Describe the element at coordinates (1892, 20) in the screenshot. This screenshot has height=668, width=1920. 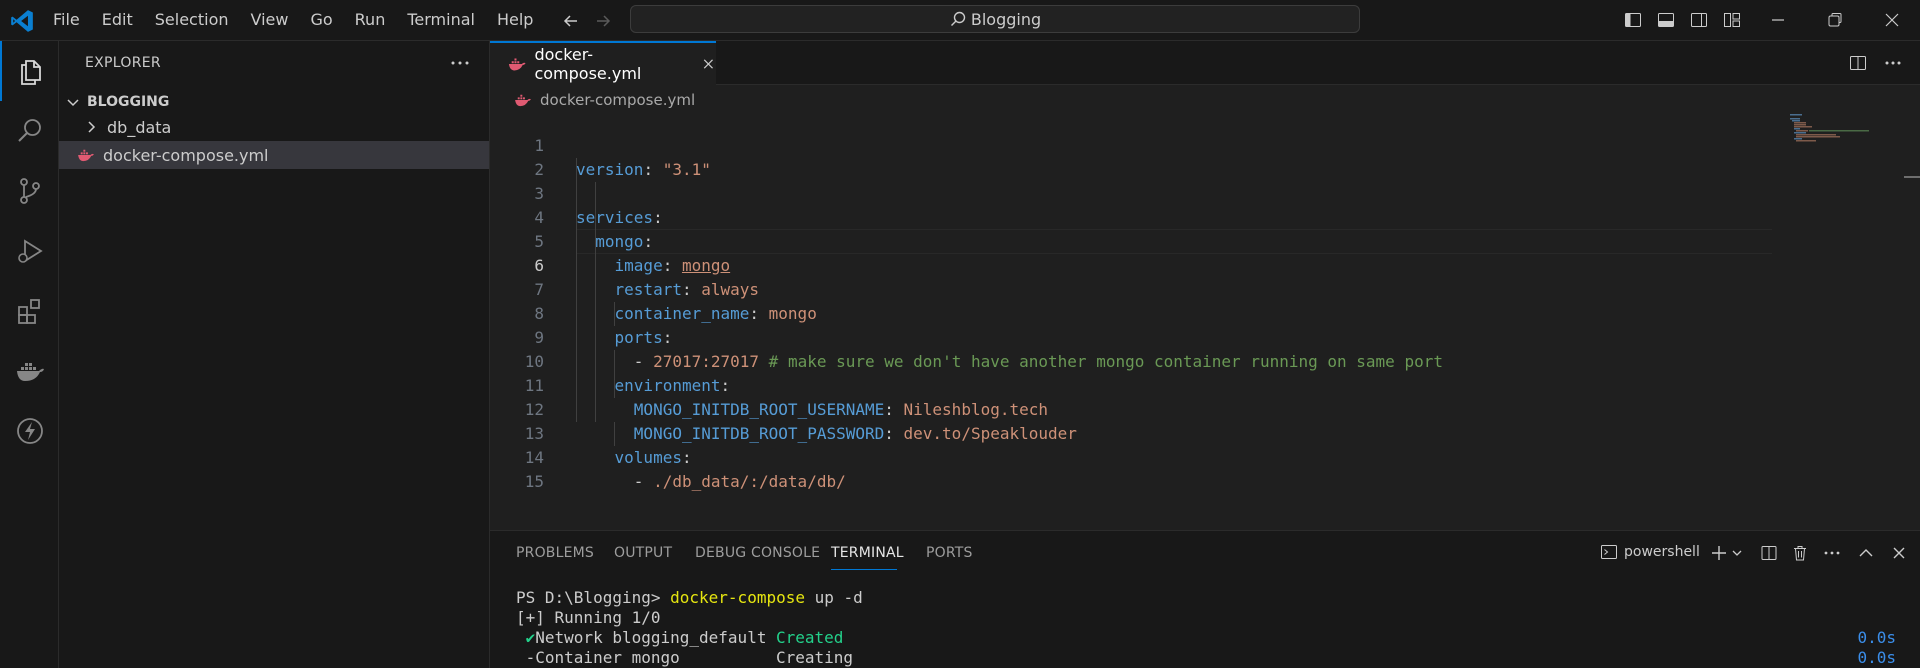
I see `close-window-icon` at that location.